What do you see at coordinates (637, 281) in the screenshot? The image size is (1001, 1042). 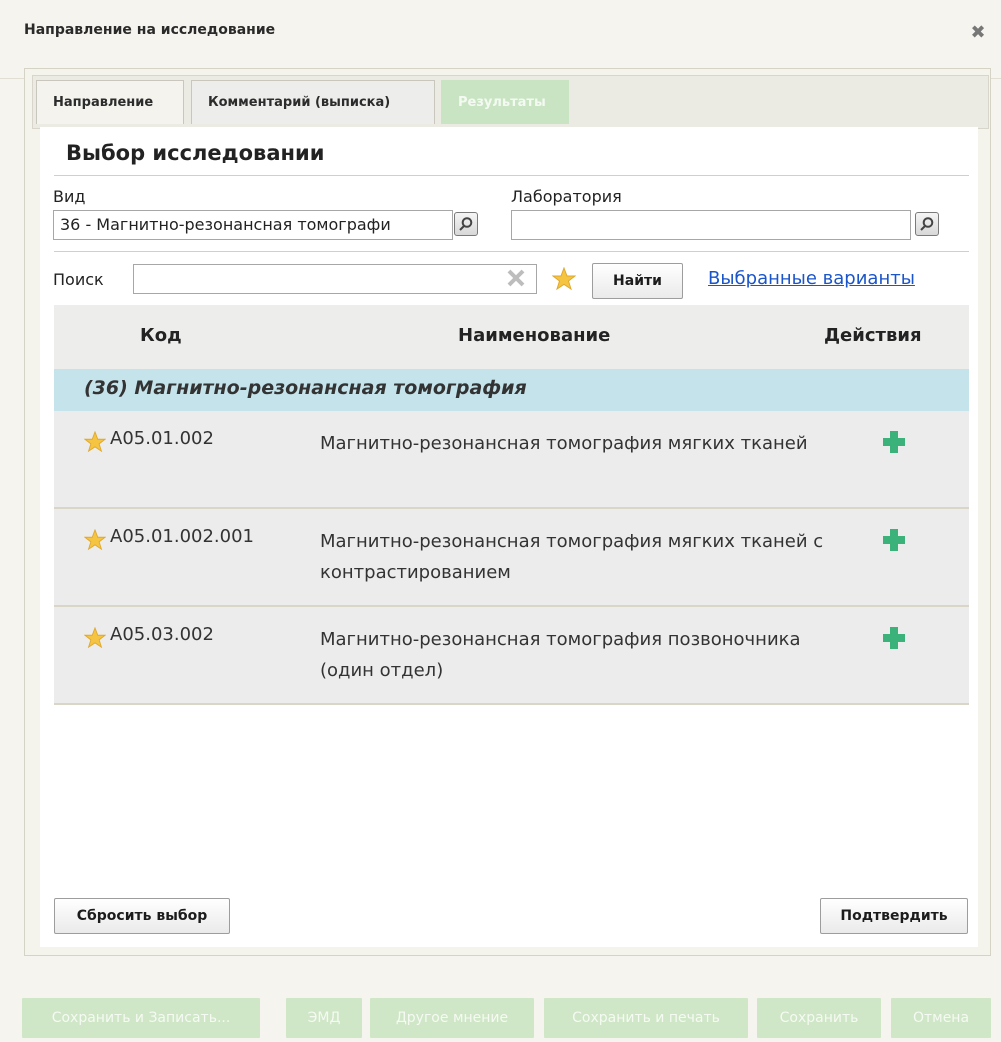 I see `find-button: Найти` at bounding box center [637, 281].